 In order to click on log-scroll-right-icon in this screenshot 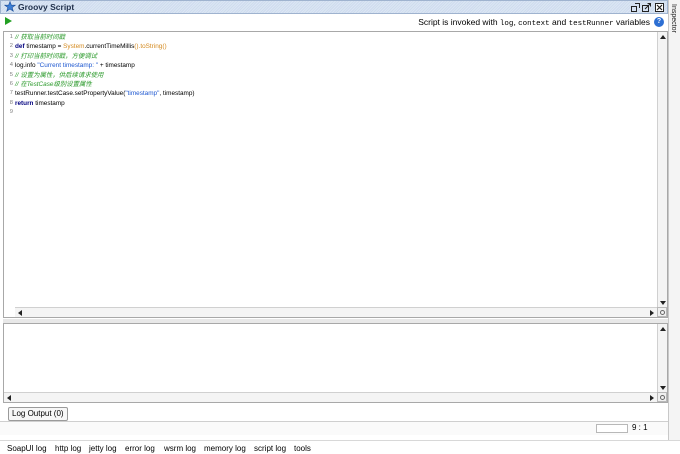, I will do `click(652, 398)`.